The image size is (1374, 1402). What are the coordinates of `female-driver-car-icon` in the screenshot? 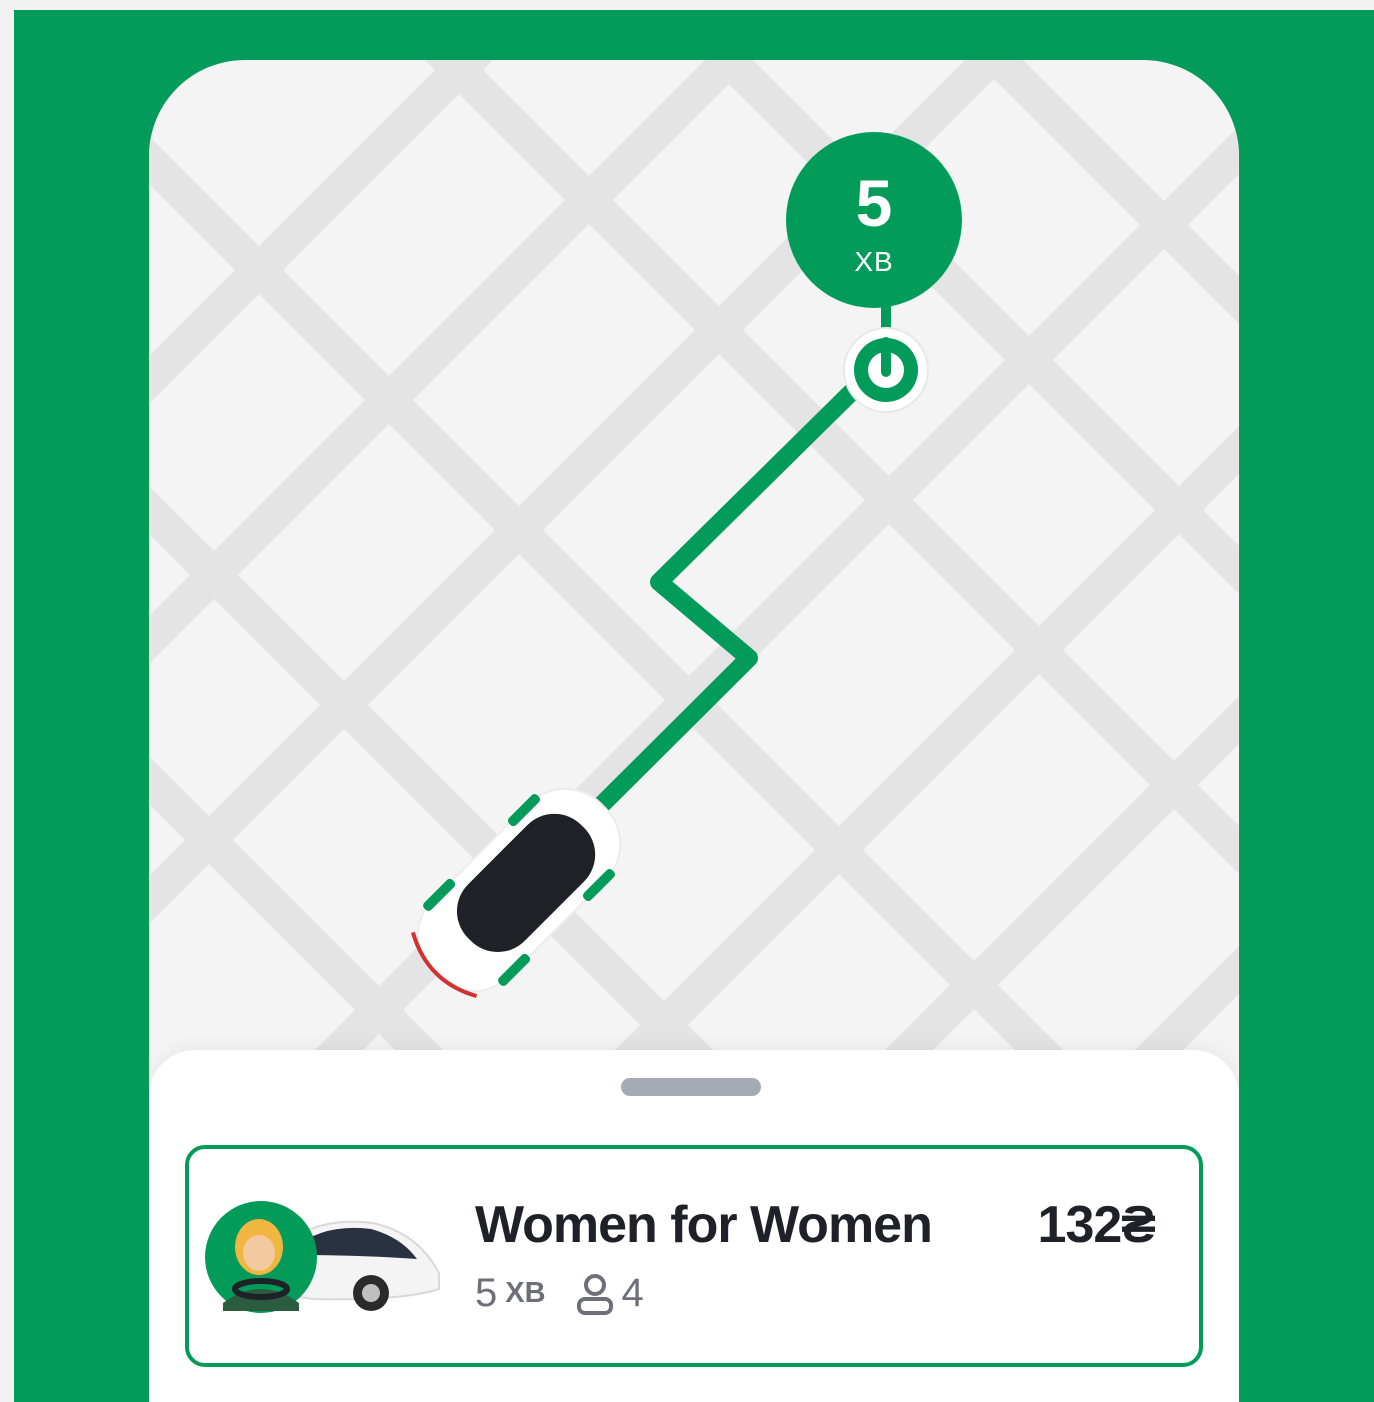 It's located at (322, 1257).